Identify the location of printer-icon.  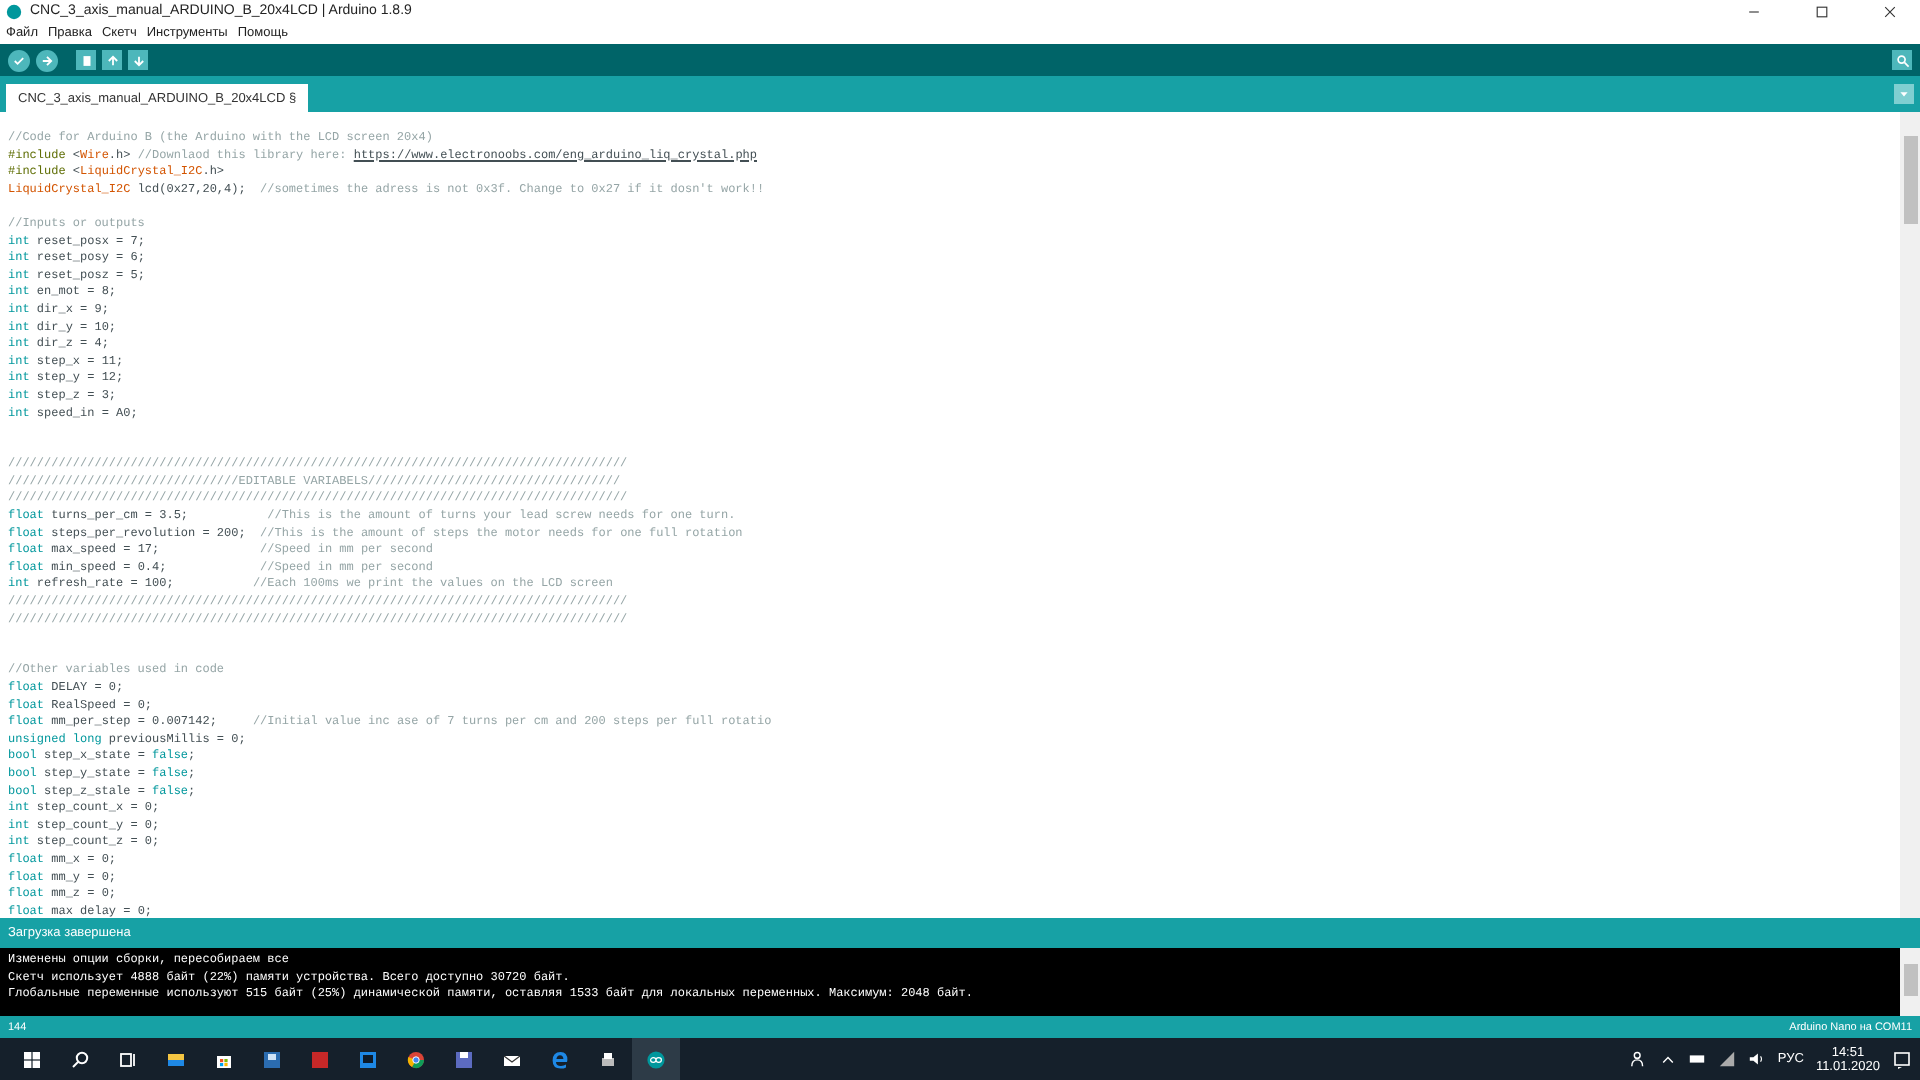
(608, 1059).